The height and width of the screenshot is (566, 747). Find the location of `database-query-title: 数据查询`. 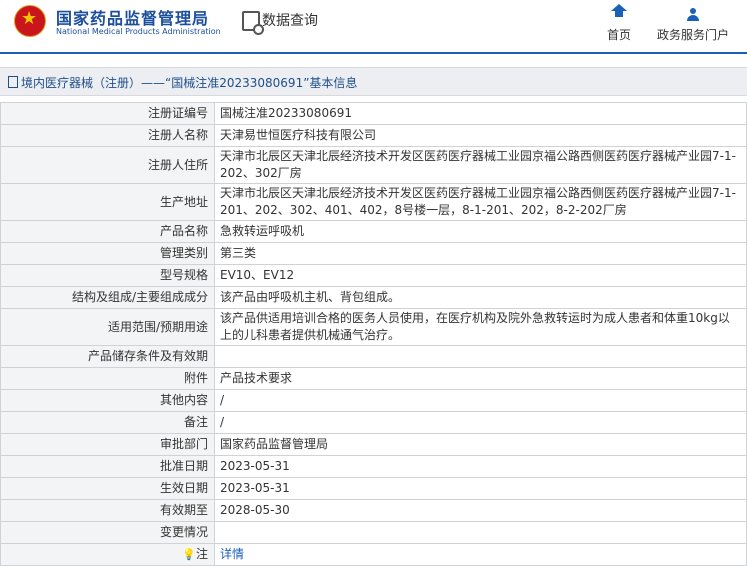

database-query-title: 数据查询 is located at coordinates (290, 20).